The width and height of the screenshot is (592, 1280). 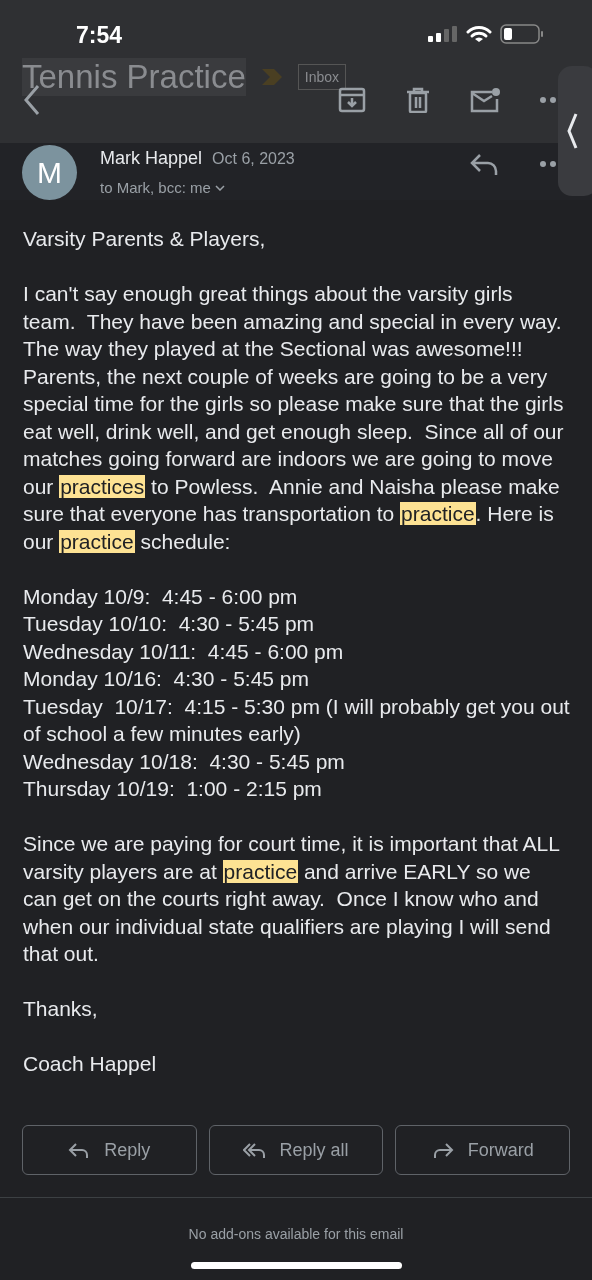 I want to click on body-paragraph: Coach Happel, so click(x=90, y=1064).